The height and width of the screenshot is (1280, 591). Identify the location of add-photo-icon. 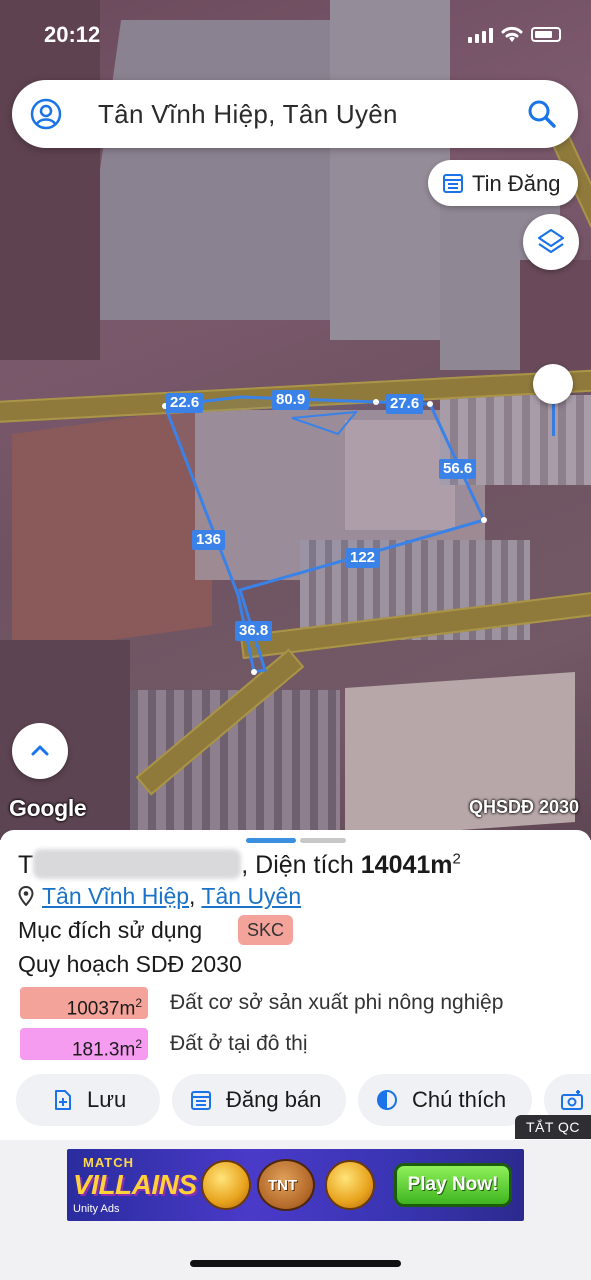
(572, 1100).